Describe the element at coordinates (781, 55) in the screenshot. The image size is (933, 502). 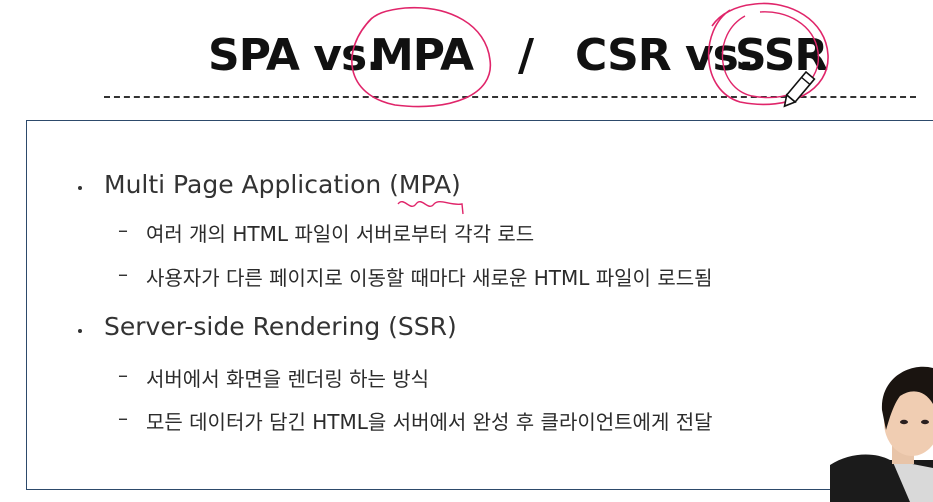
I see `title-ssr: SSR` at that location.